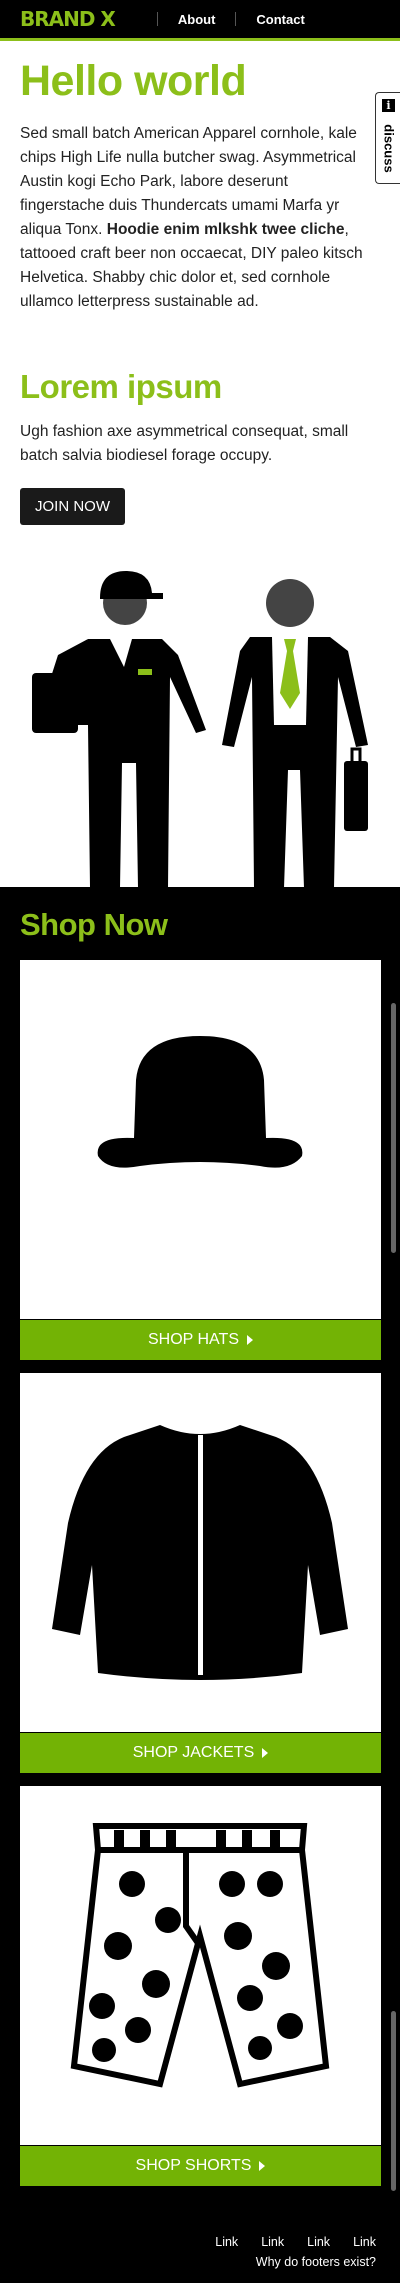 This screenshot has width=400, height=2283. Describe the element at coordinates (295, 733) in the screenshot. I see `man-with-tie-figure` at that location.